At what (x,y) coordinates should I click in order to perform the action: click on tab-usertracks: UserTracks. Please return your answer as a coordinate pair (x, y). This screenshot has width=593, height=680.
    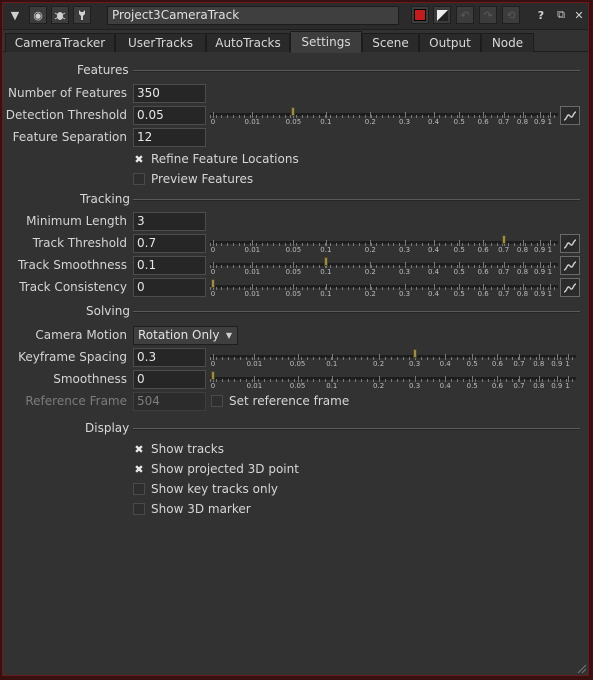
    Looking at the image, I should click on (160, 42).